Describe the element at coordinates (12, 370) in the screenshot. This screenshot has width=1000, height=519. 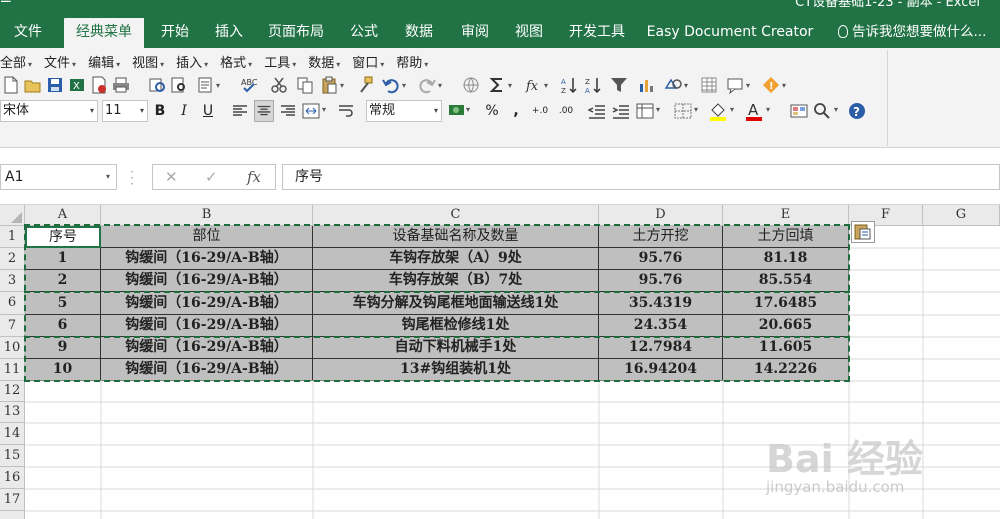
I see `row-header: 11` at that location.